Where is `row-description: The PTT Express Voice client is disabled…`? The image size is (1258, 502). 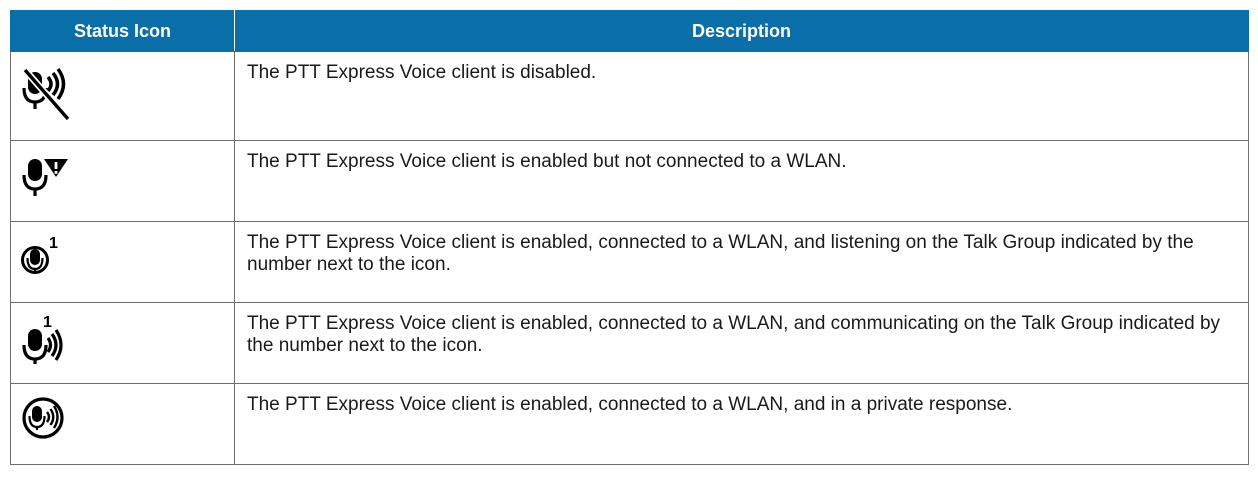 row-description: The PTT Express Voice client is disabled… is located at coordinates (422, 72).